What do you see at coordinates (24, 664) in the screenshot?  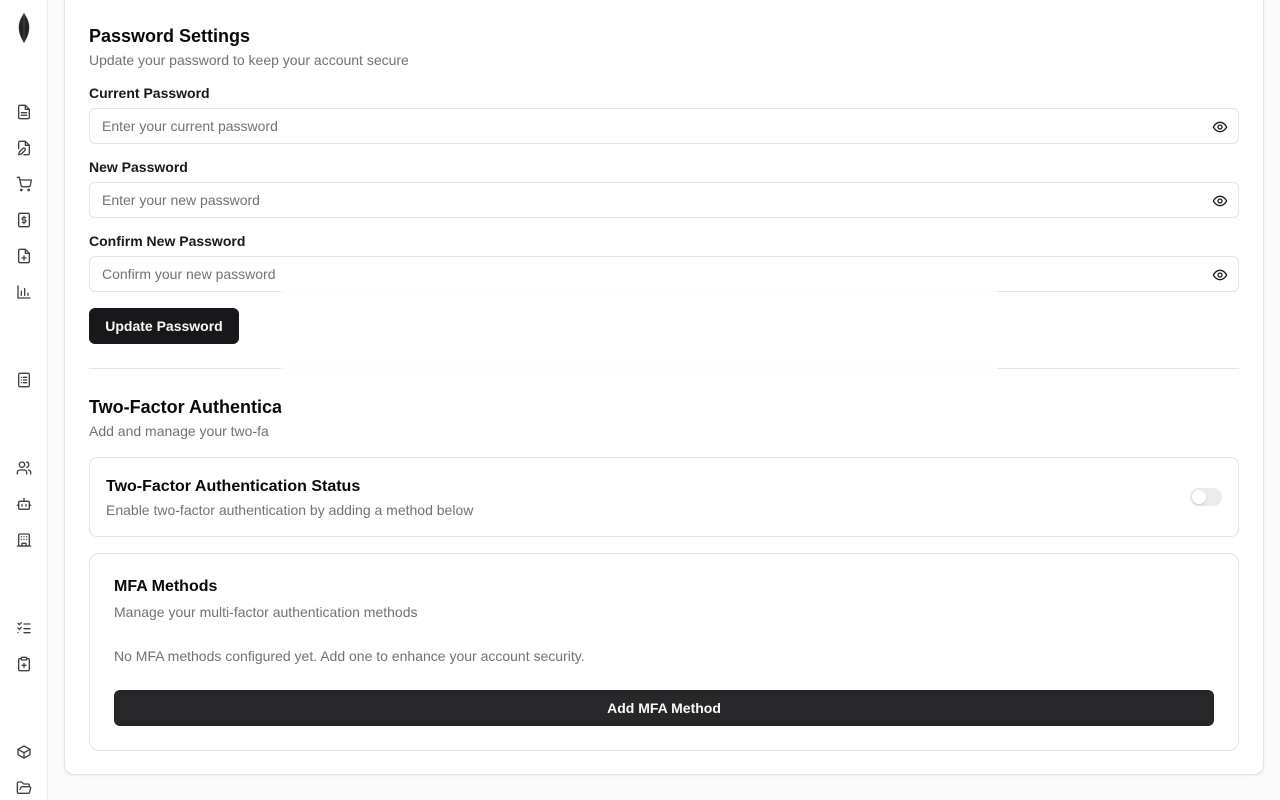 I see `clipboard-plus-icon` at bounding box center [24, 664].